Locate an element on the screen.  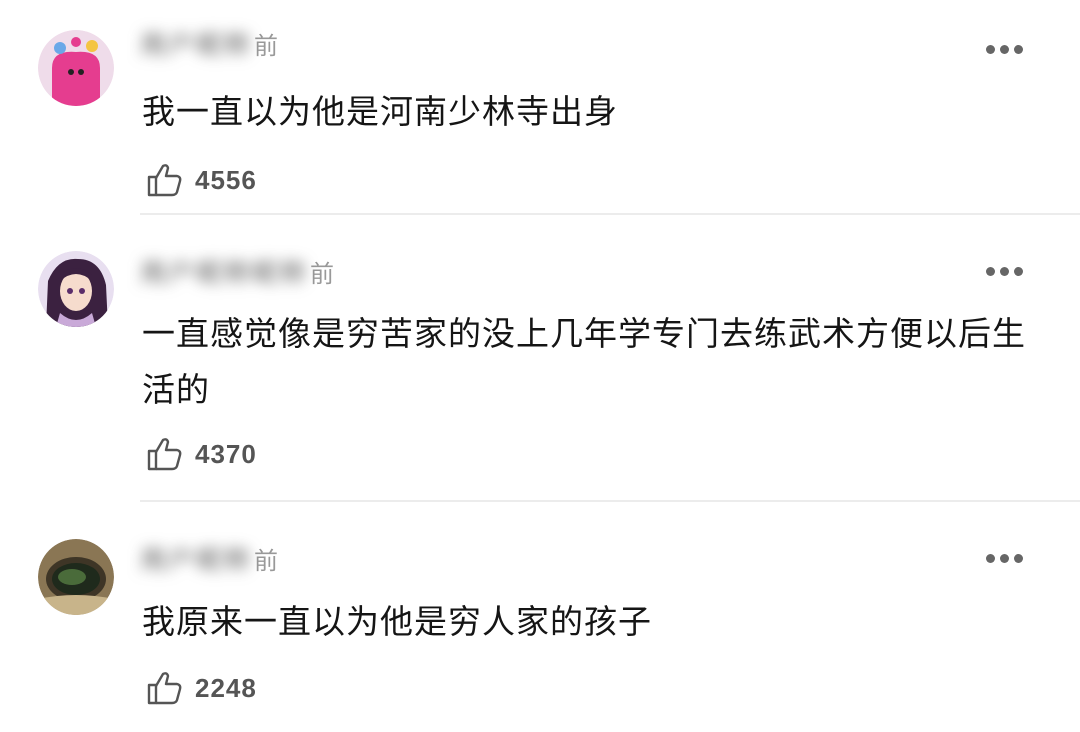
avatar-bowl-image is located at coordinates (76, 577).